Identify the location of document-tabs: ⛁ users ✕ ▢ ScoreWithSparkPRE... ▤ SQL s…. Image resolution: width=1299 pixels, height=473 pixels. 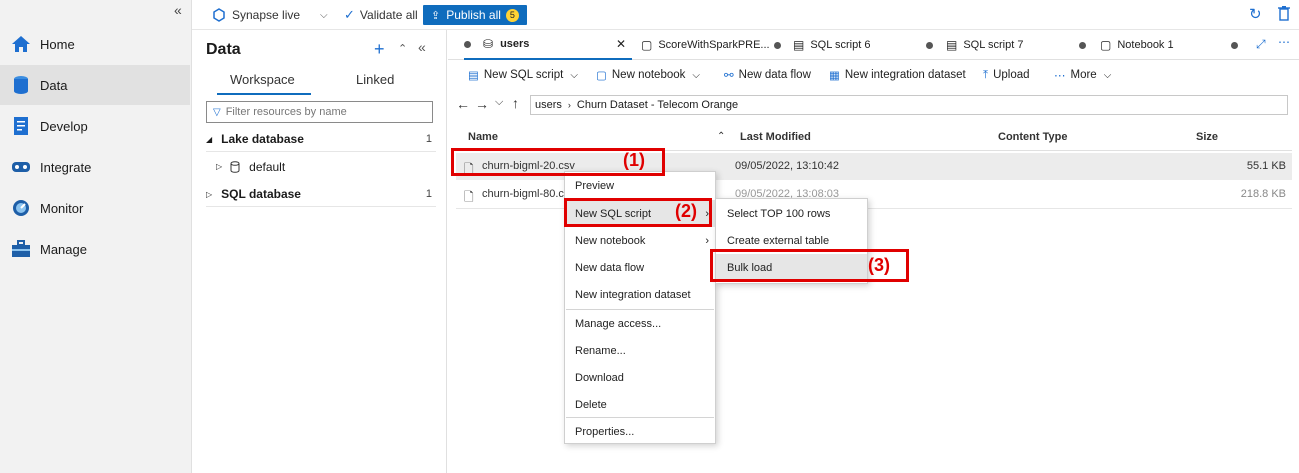
(873, 45).